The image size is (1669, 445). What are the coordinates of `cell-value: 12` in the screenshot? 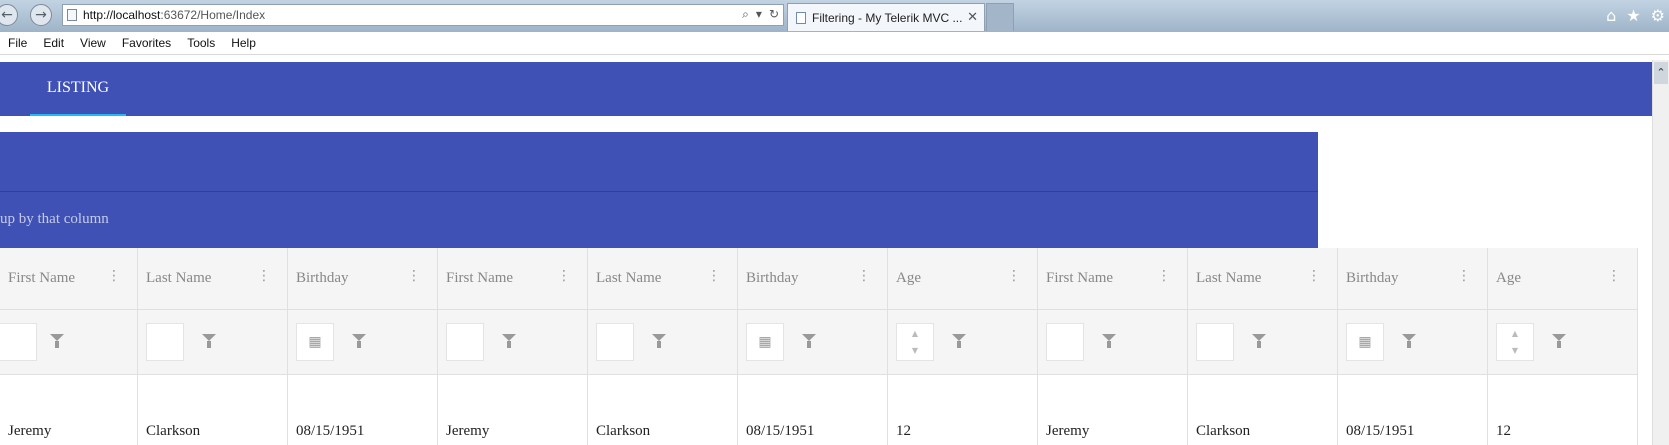 It's located at (1503, 431).